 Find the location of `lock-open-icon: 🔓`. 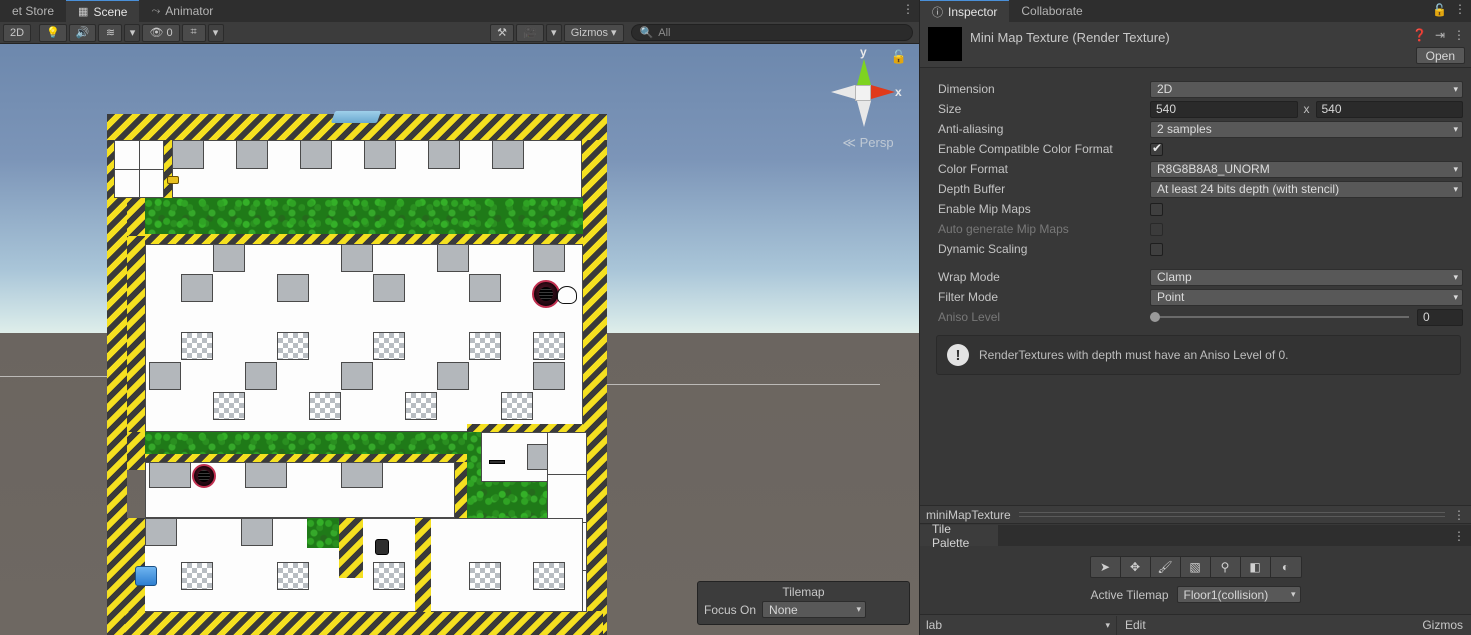

lock-open-icon: 🔓 is located at coordinates (899, 57).